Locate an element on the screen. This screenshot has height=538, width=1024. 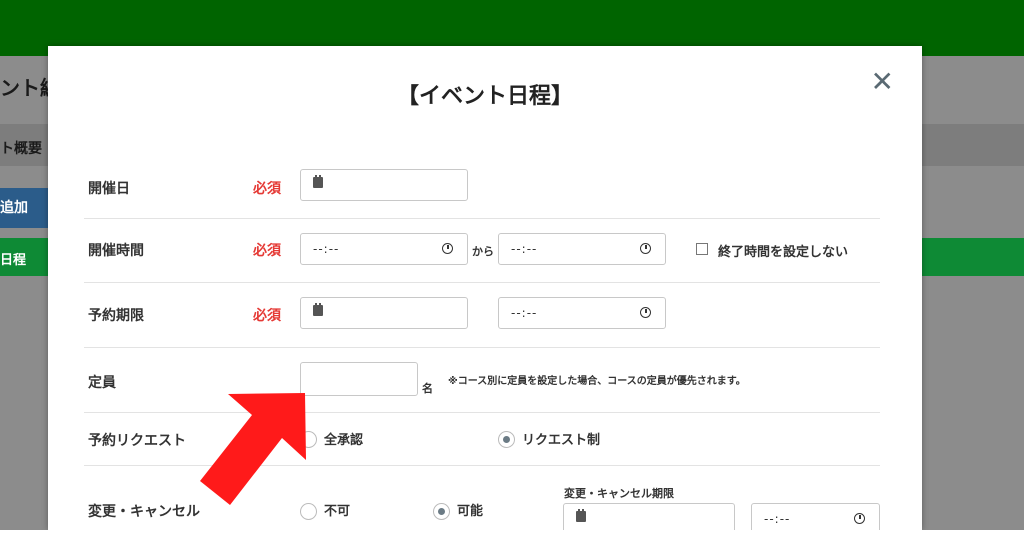
annotation-arrow is located at coordinates (253, 449).